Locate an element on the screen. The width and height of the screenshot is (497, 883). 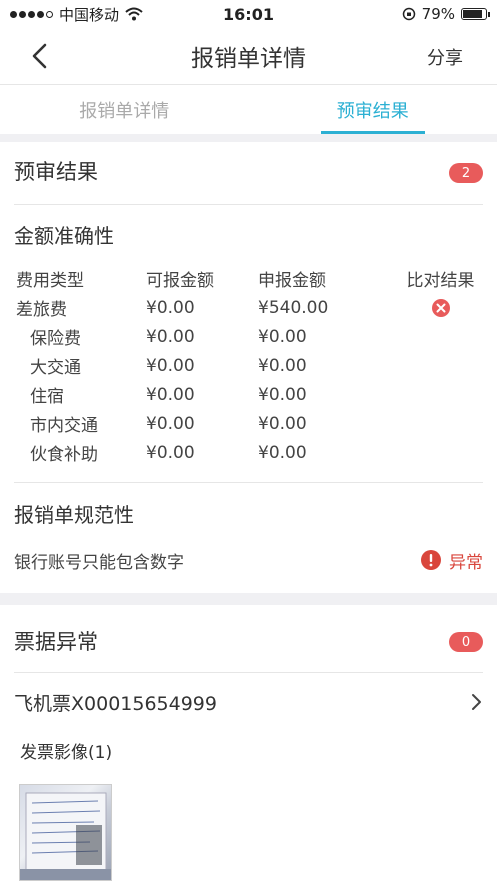
invoice-thumbnail is located at coordinates (65, 832).